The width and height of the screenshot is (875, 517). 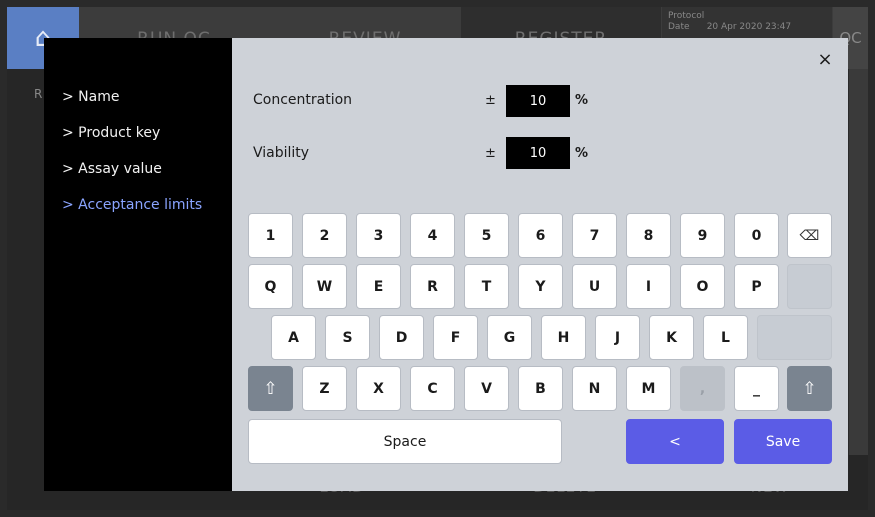 What do you see at coordinates (749, 26) in the screenshot?
I see `date-value: 20 Apr 2020 23:47` at bounding box center [749, 26].